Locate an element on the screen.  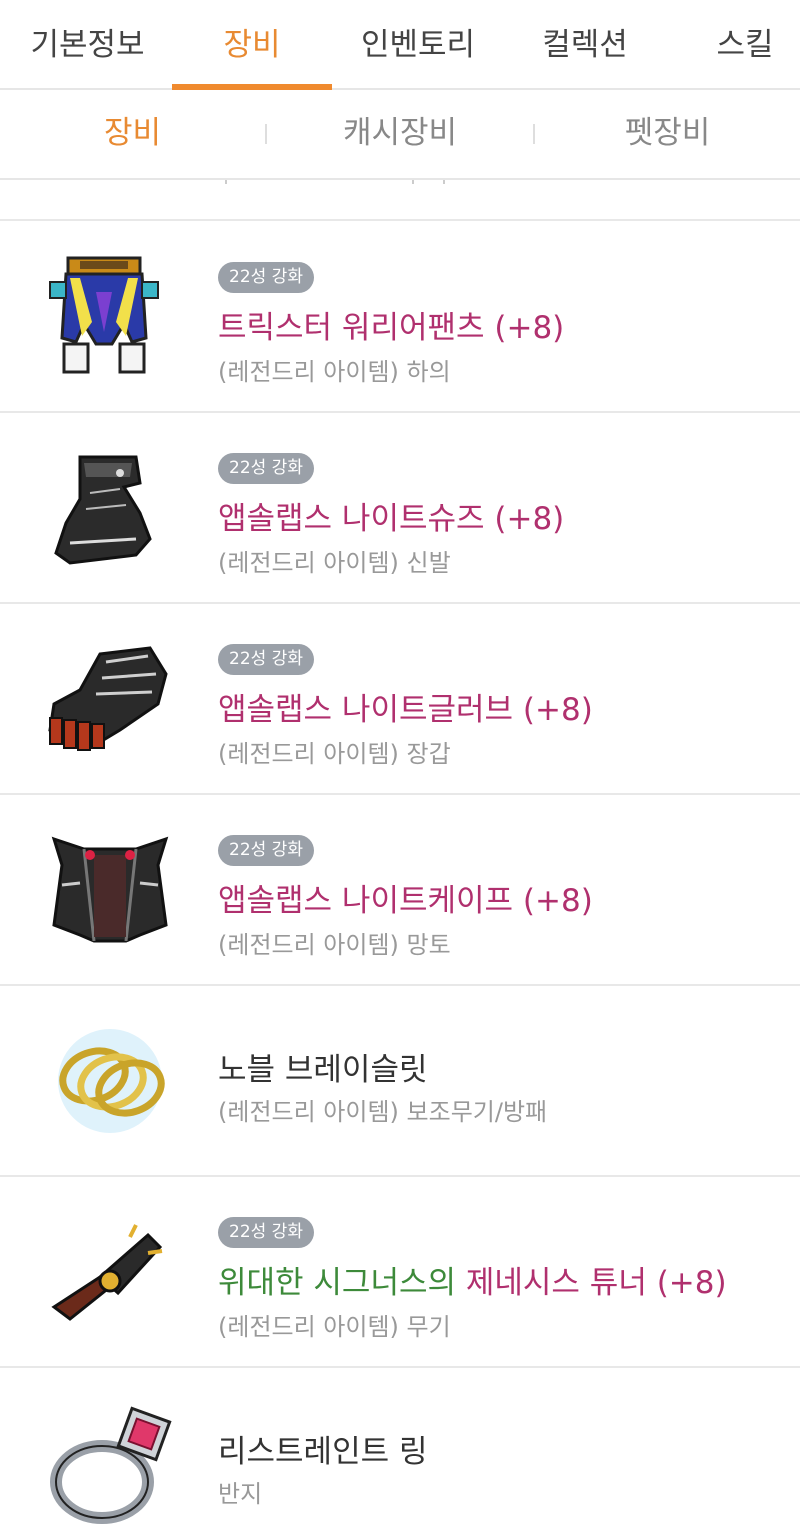
item-type: (레전드리 아이템) 보조무기/방패 is located at coordinates (383, 1112).